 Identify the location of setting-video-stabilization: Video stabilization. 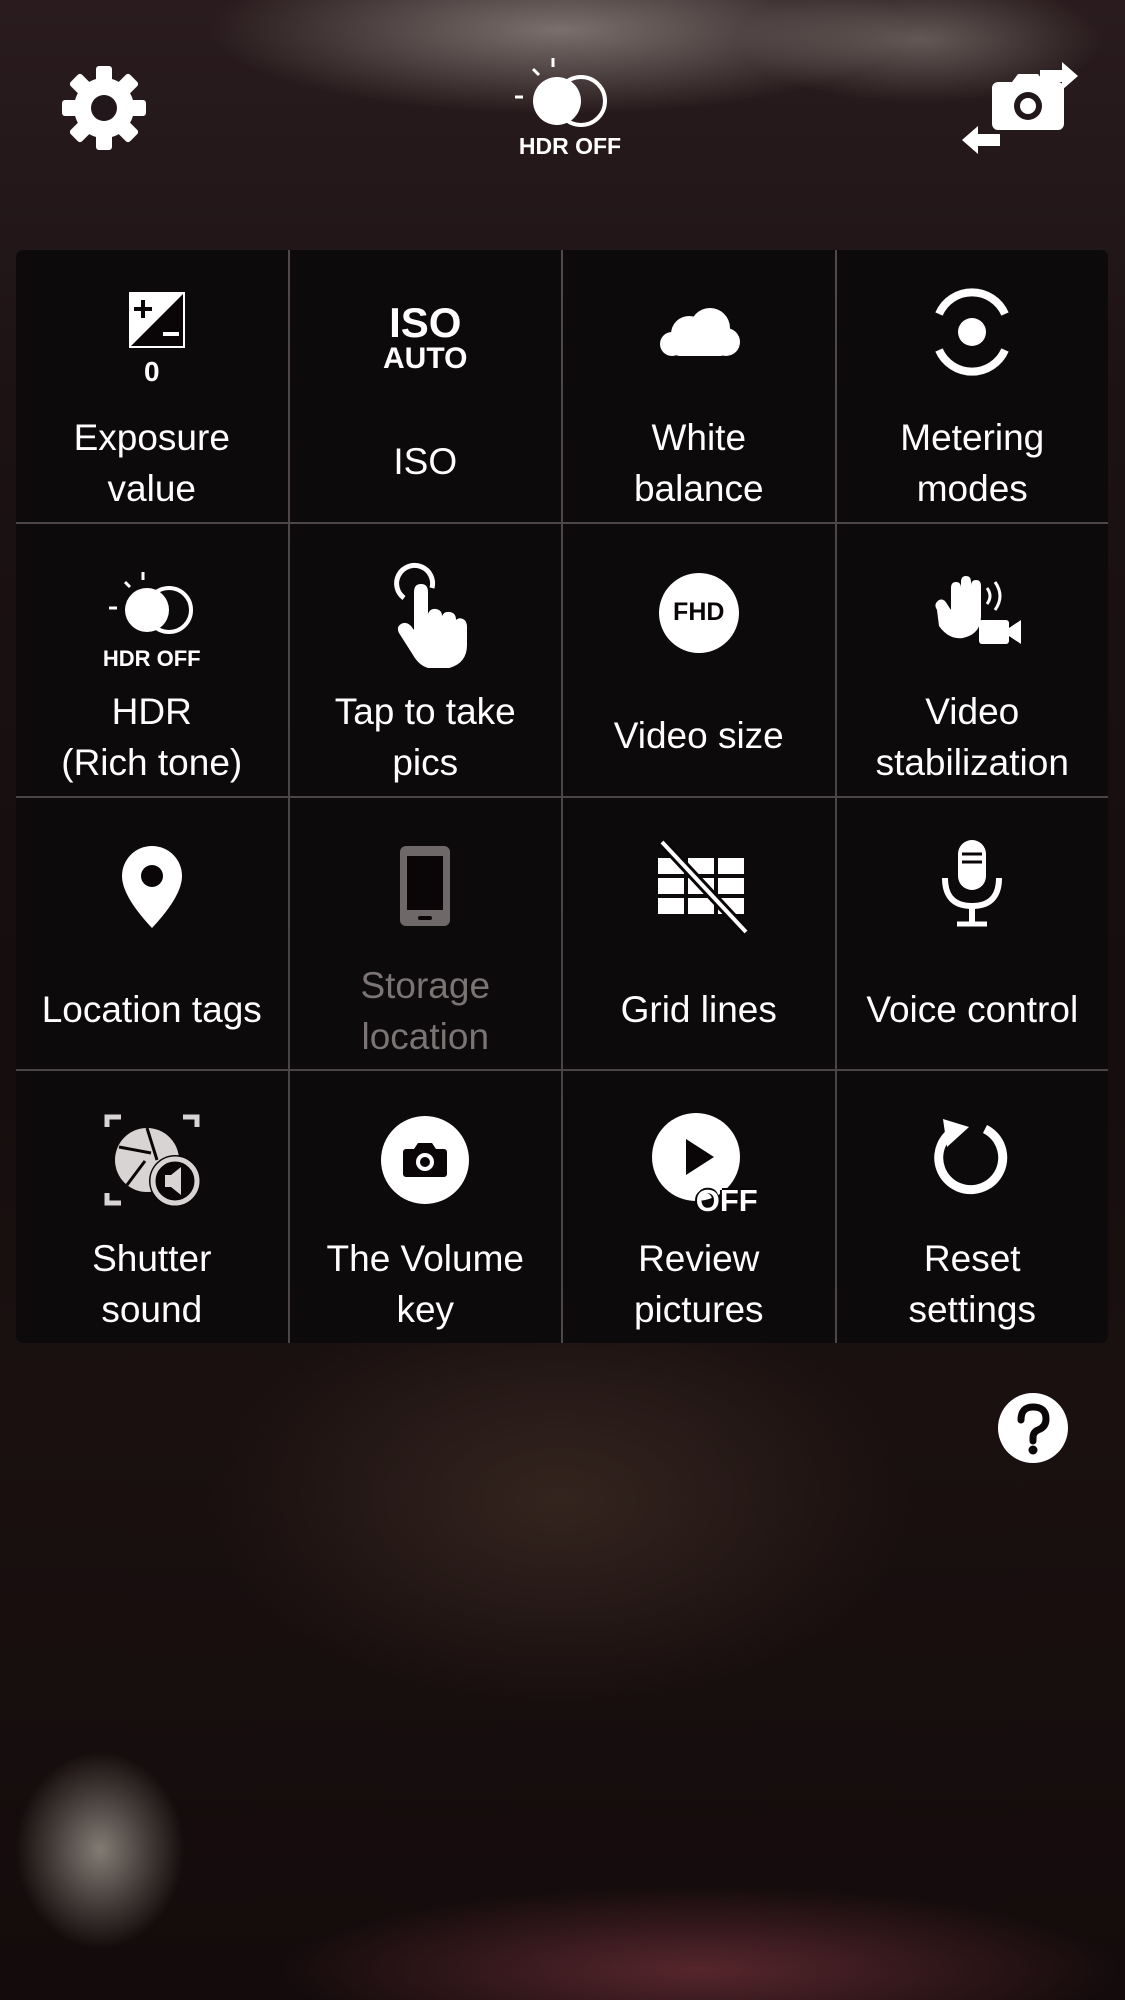
(972, 659).